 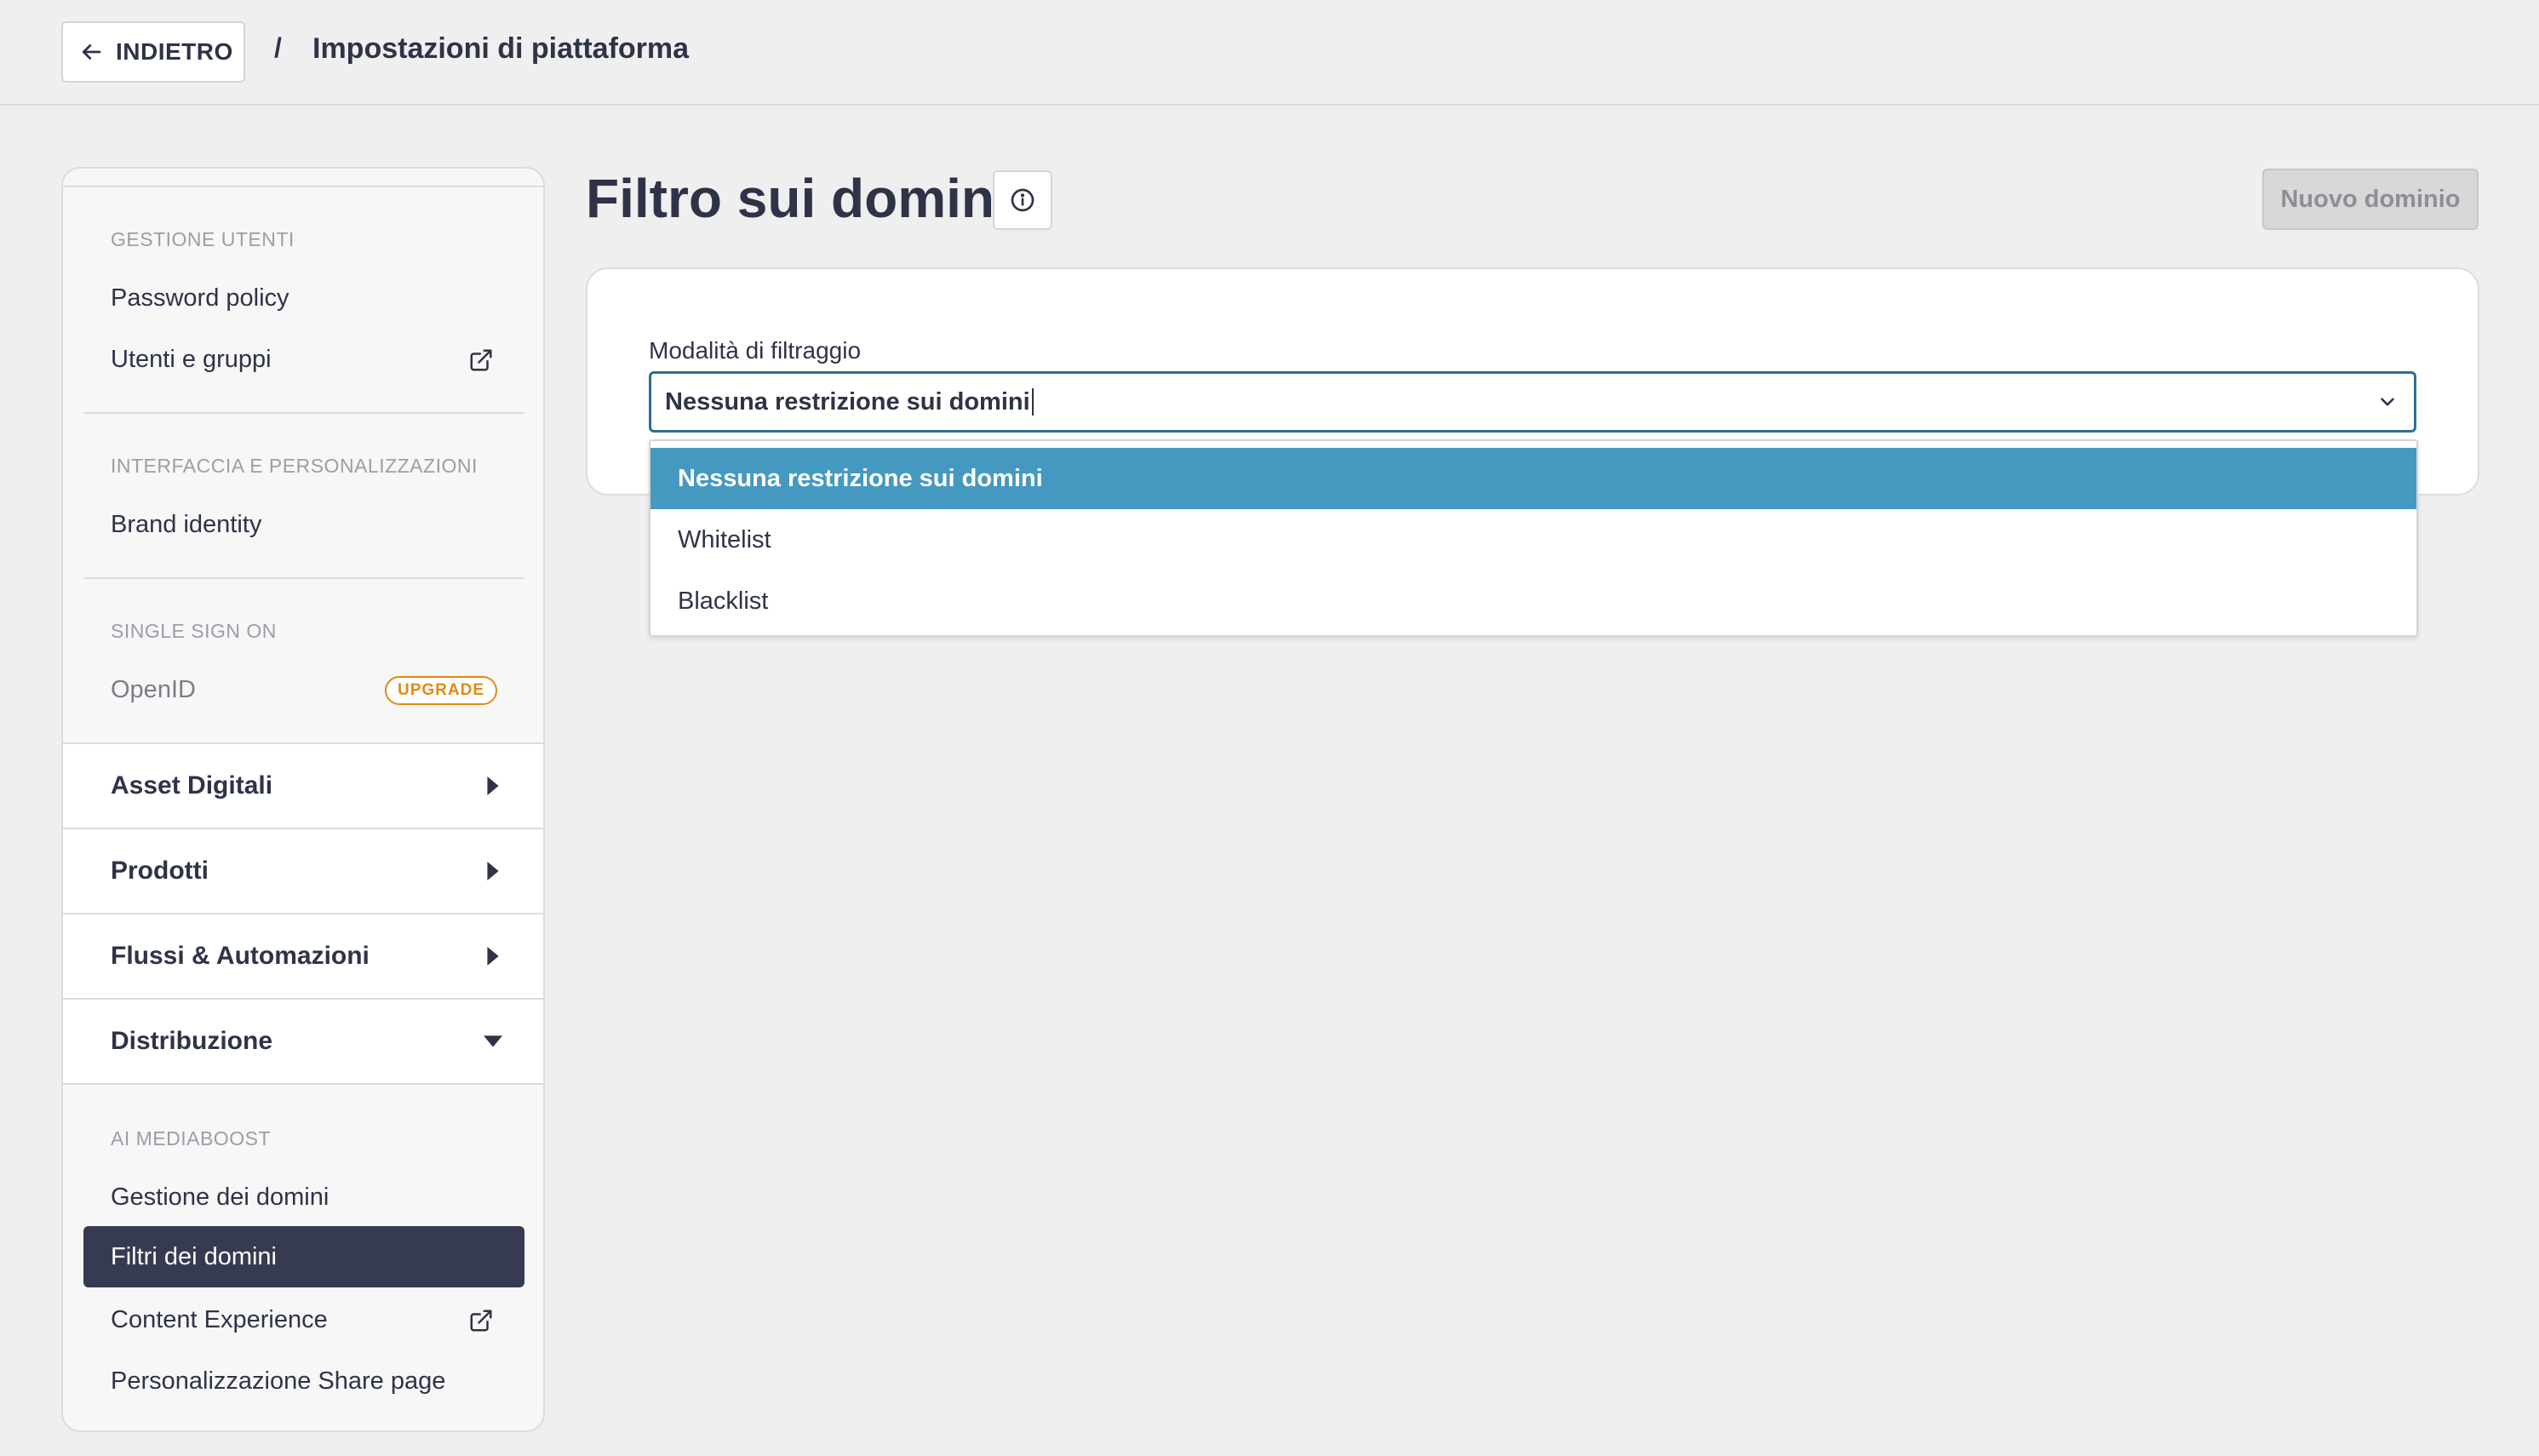 I want to click on info-button, so click(x=1023, y=200).